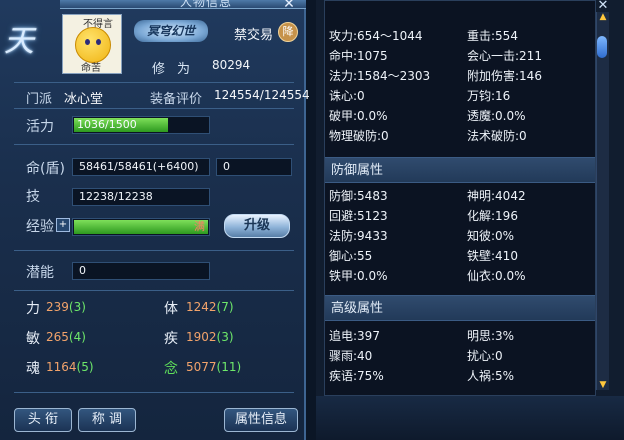 Image resolution: width=624 pixels, height=440 pixels. I want to click on stat-item: 疾语:75%, so click(356, 376).